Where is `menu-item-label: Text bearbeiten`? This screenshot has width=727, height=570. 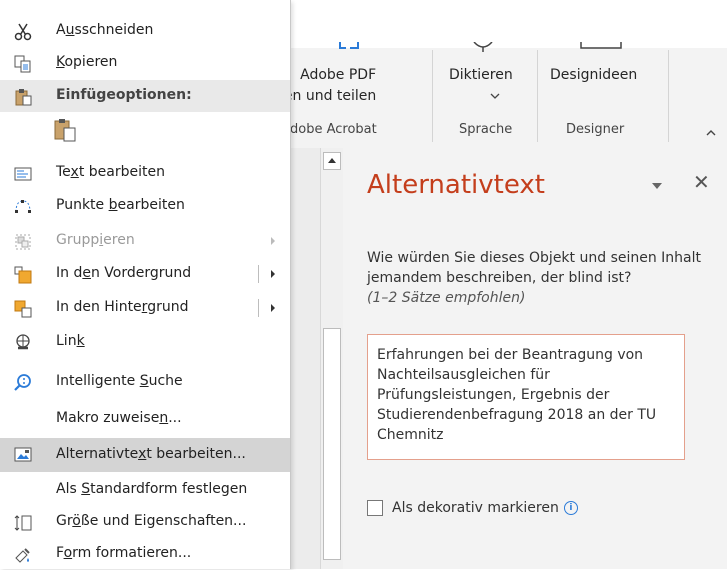 menu-item-label: Text bearbeiten is located at coordinates (110, 172).